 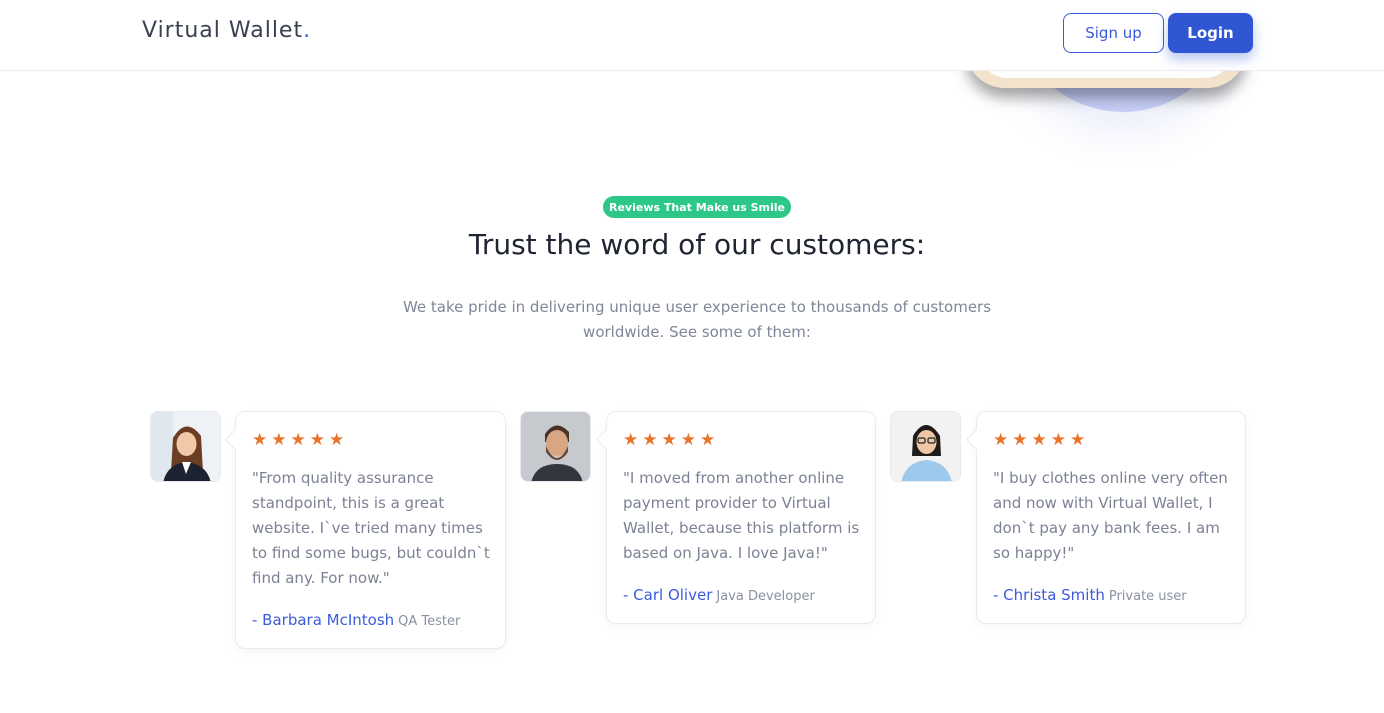 What do you see at coordinates (223, 30) in the screenshot?
I see `brand-text: Virtual Wallet` at bounding box center [223, 30].